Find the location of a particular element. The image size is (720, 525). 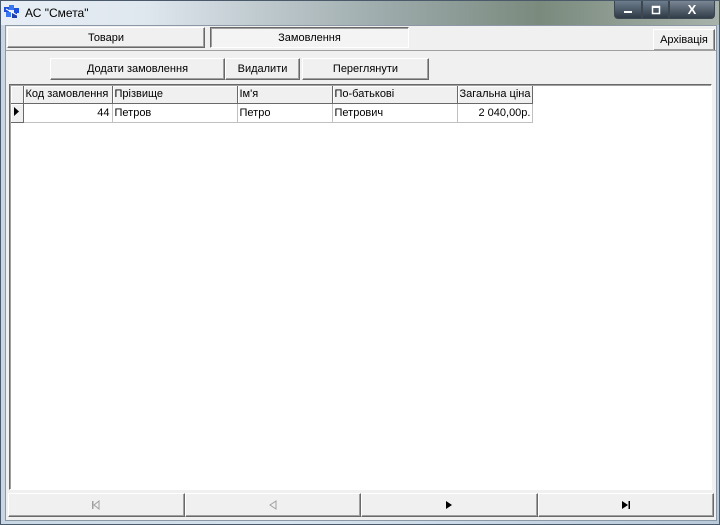

last-record-button is located at coordinates (625, 505).